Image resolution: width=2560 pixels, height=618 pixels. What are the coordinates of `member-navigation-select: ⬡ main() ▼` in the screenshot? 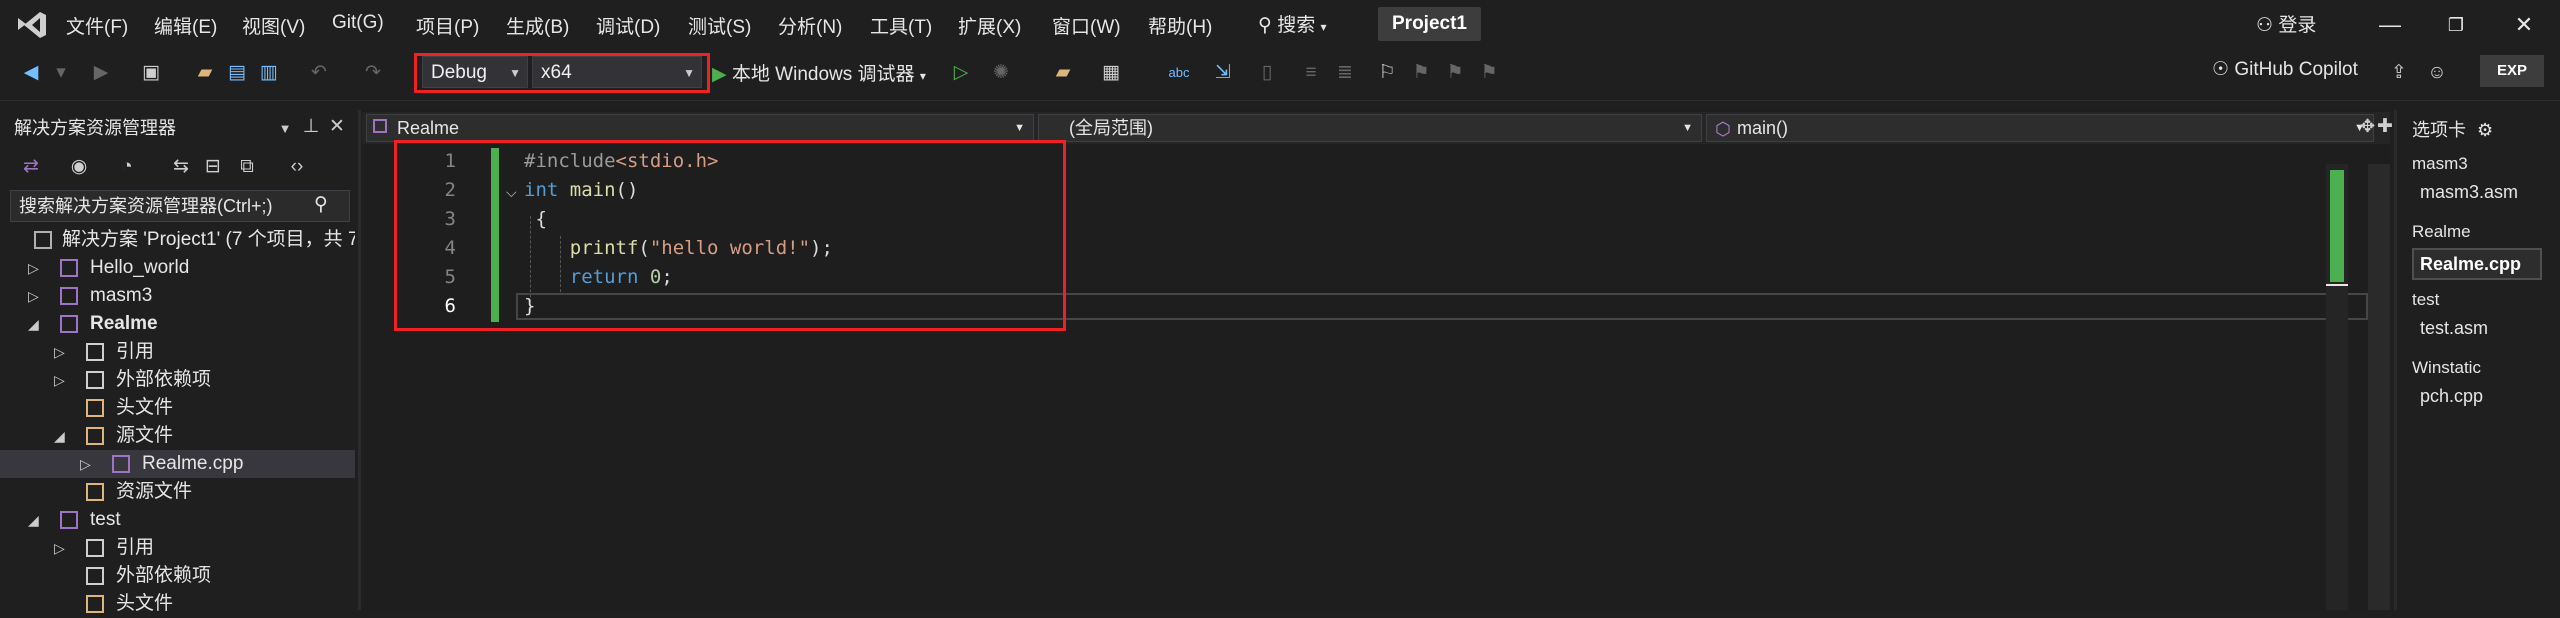 It's located at (2040, 128).